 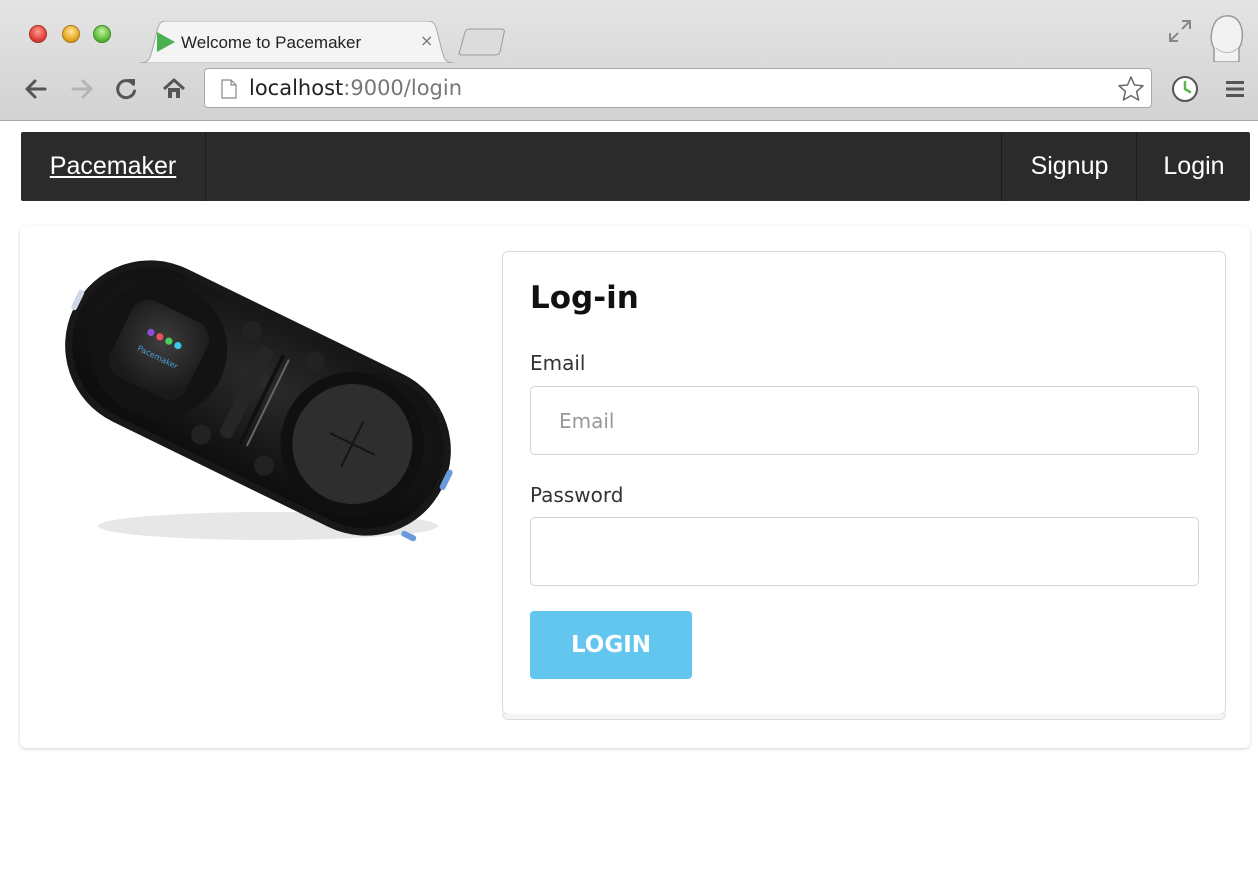 I want to click on tab-strip: Welcome to Pacemaker ×, so click(x=629, y=31).